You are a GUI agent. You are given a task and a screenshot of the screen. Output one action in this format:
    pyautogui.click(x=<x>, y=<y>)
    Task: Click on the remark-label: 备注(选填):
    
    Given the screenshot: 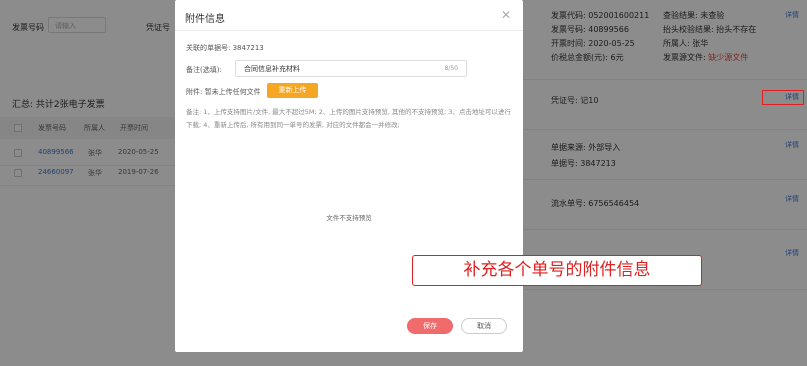 What is the action you would take?
    pyautogui.click(x=204, y=70)
    